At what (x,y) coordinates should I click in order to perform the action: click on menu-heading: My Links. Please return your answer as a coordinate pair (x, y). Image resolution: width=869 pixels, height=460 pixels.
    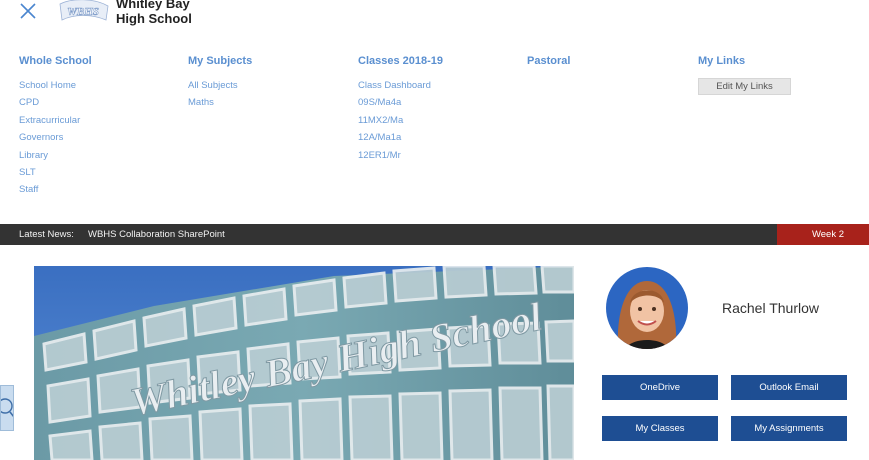
    Looking at the image, I should click on (744, 62).